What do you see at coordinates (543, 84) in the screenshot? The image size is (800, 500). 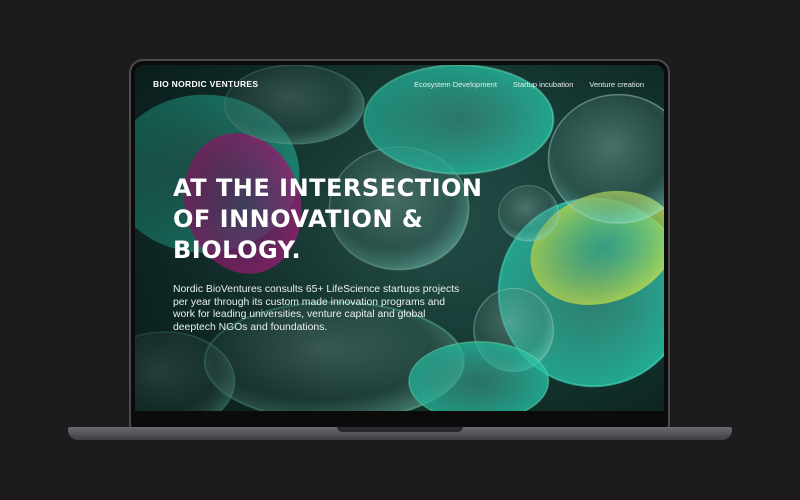 I see `nav-item-startup-incubation: Startup incubation` at bounding box center [543, 84].